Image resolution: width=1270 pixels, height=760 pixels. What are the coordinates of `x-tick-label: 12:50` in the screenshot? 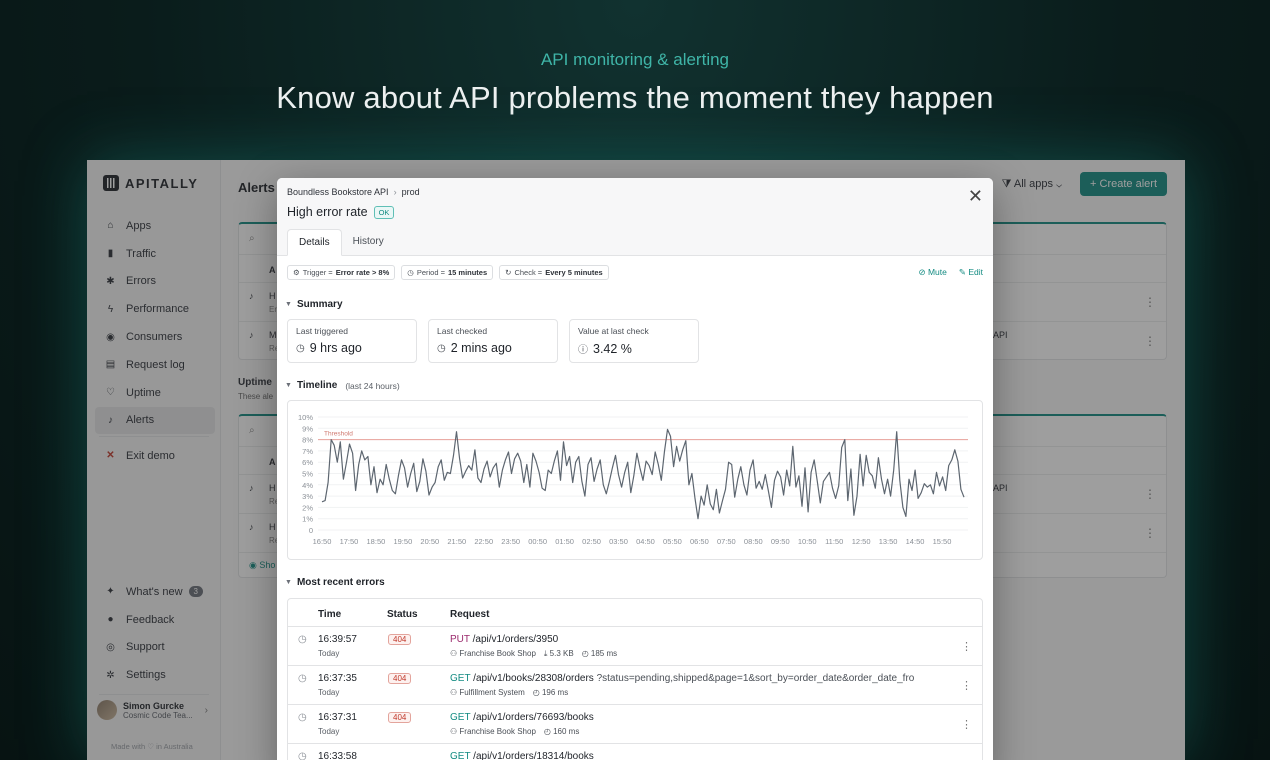 It's located at (861, 541).